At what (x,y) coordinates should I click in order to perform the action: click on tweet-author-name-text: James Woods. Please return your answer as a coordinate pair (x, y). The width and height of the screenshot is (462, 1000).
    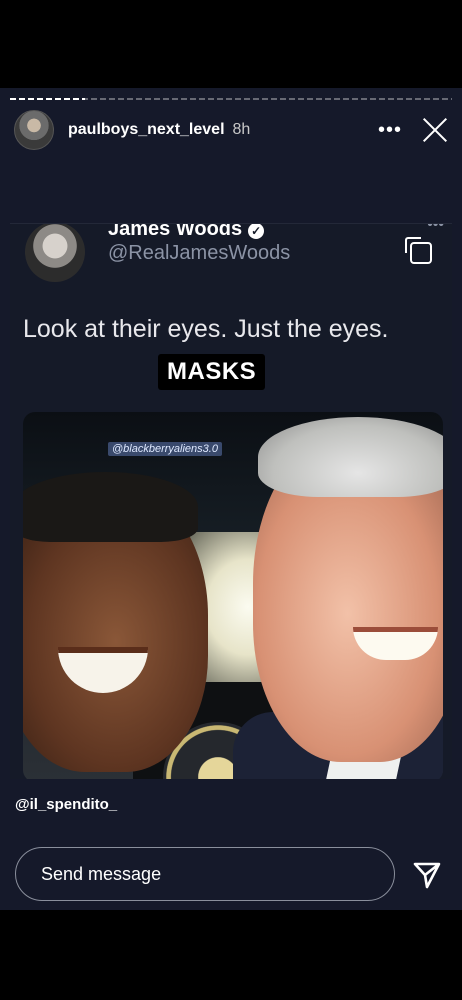
    Looking at the image, I should click on (175, 231).